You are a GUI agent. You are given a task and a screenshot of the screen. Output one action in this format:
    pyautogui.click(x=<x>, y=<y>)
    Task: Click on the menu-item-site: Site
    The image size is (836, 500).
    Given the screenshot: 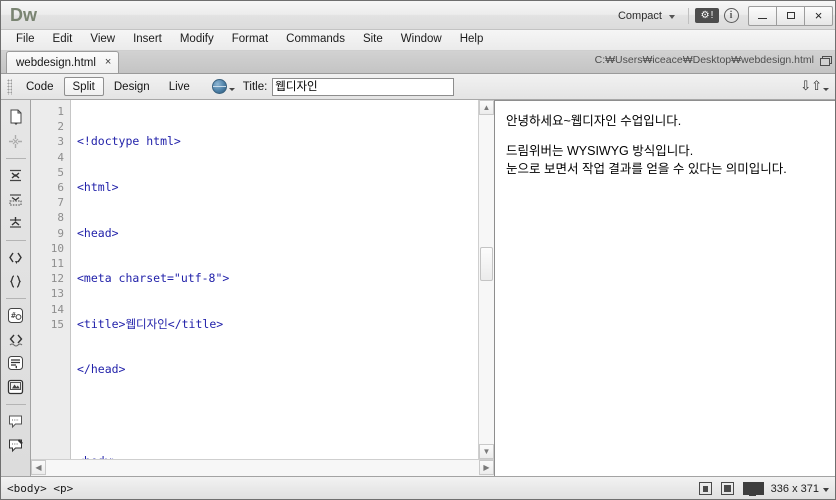 What is the action you would take?
    pyautogui.click(x=373, y=40)
    